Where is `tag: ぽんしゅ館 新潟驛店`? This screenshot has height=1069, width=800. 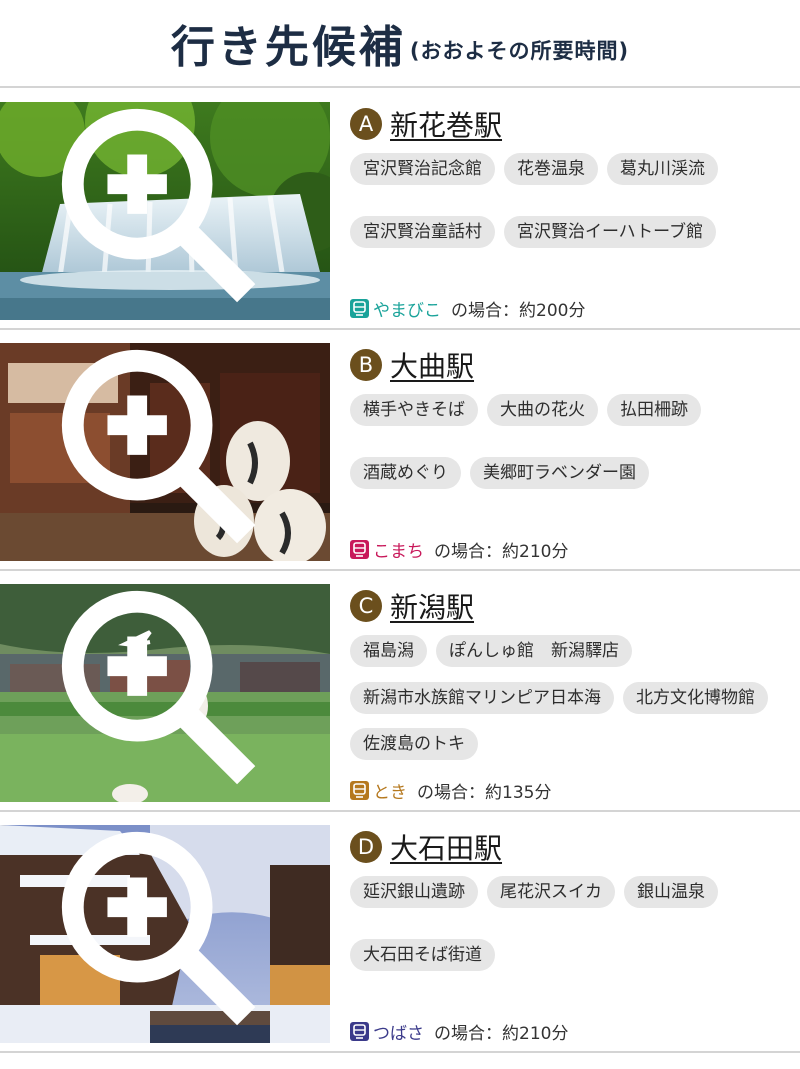
tag: ぽんしゅ館 新潟驛店 is located at coordinates (534, 651).